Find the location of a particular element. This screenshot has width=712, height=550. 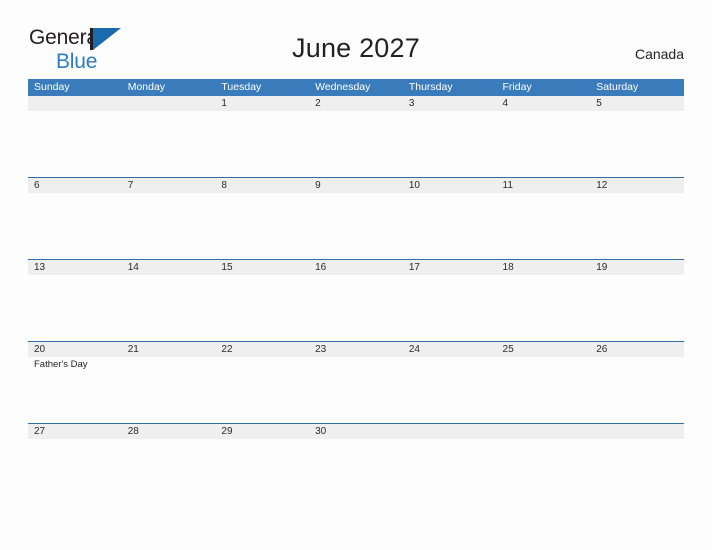

day-number: 23 is located at coordinates (356, 349).